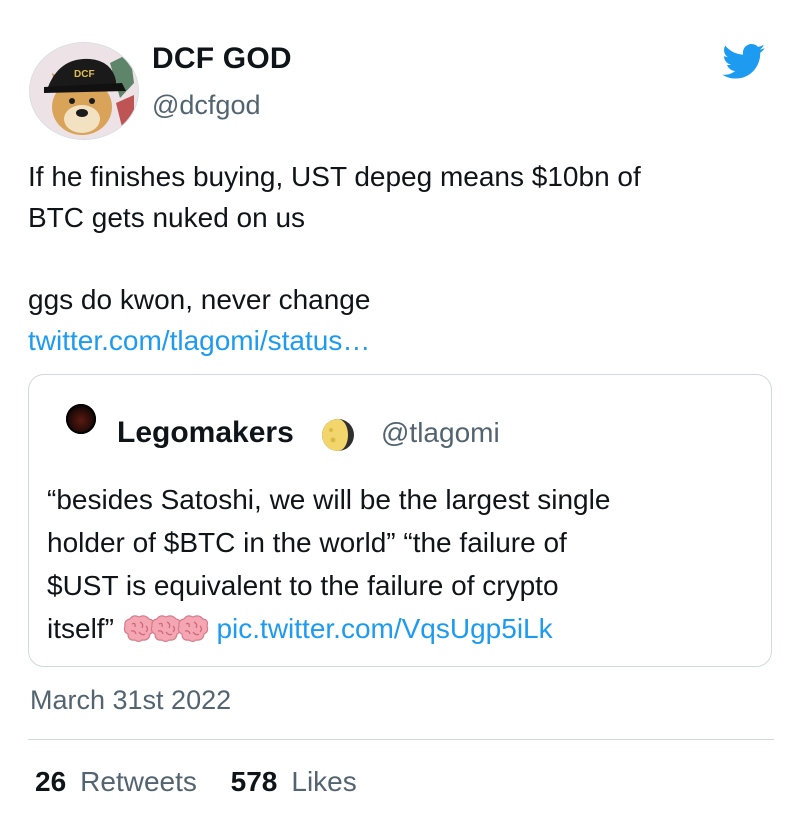  I want to click on likes-count: 578, so click(254, 781).